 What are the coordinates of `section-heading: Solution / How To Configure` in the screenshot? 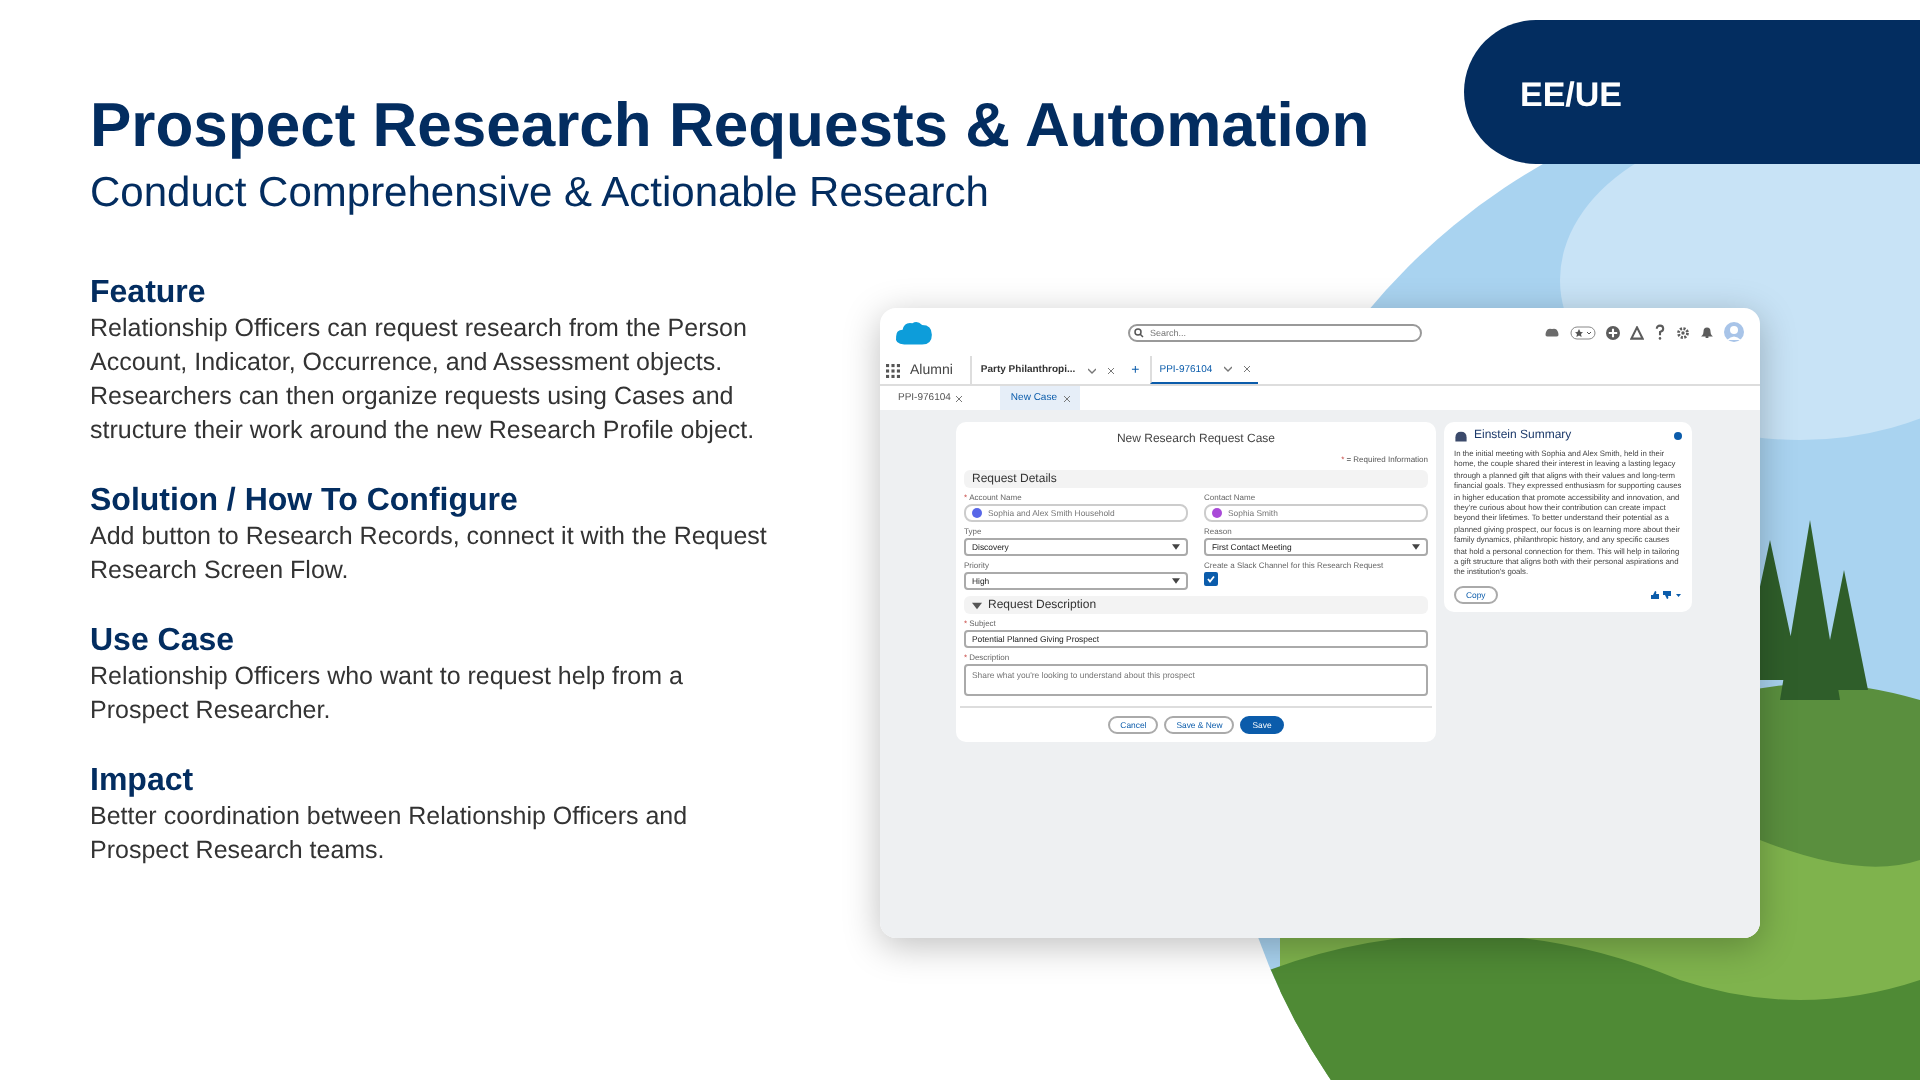 It's located at (305, 502).